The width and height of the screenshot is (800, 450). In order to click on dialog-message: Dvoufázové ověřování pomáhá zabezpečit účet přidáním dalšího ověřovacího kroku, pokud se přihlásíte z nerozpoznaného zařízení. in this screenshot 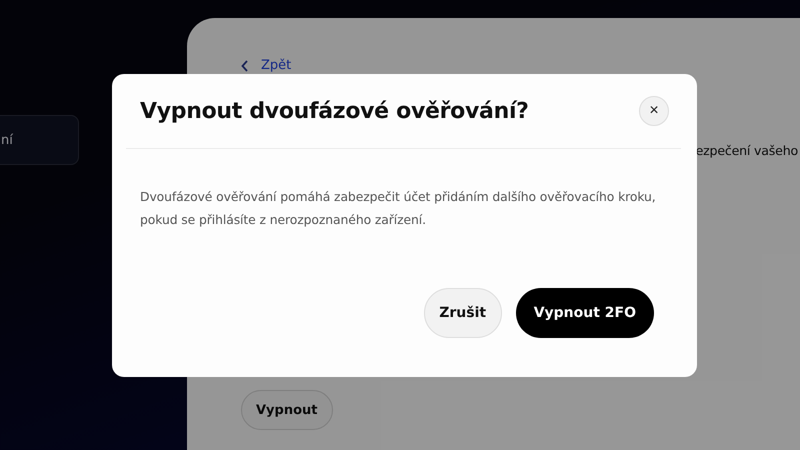, I will do `click(398, 208)`.